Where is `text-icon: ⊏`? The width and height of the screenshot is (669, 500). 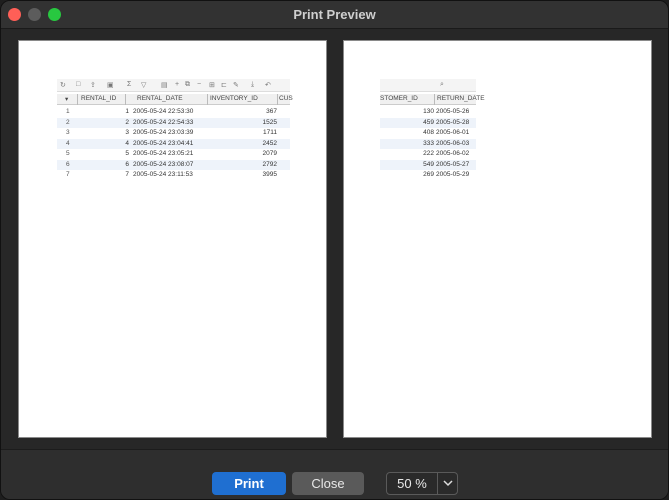
text-icon: ⊏ is located at coordinates (224, 85).